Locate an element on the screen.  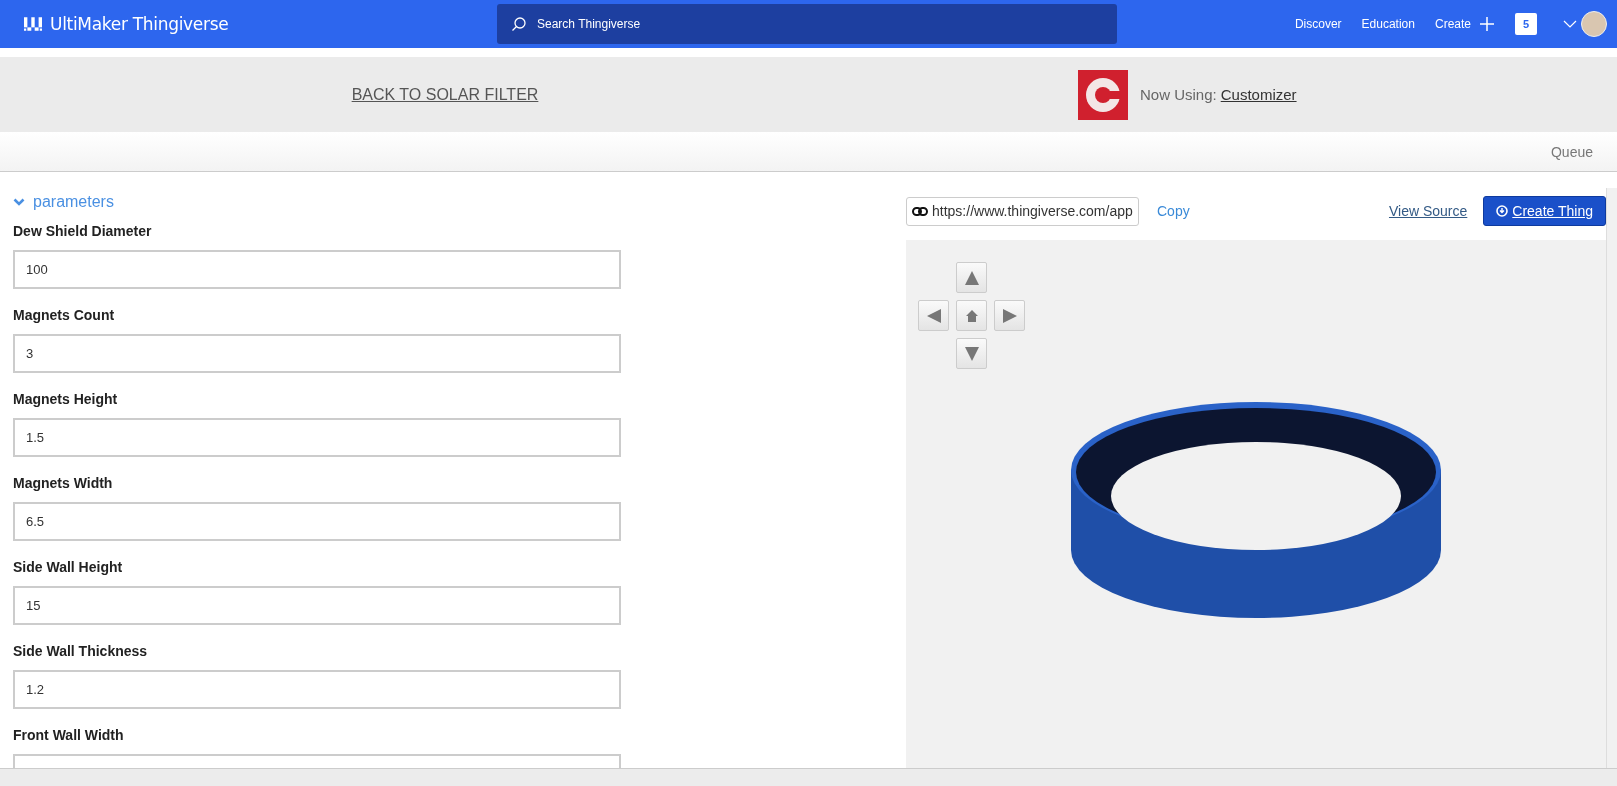
field-label: Magnets Width is located at coordinates (63, 483).